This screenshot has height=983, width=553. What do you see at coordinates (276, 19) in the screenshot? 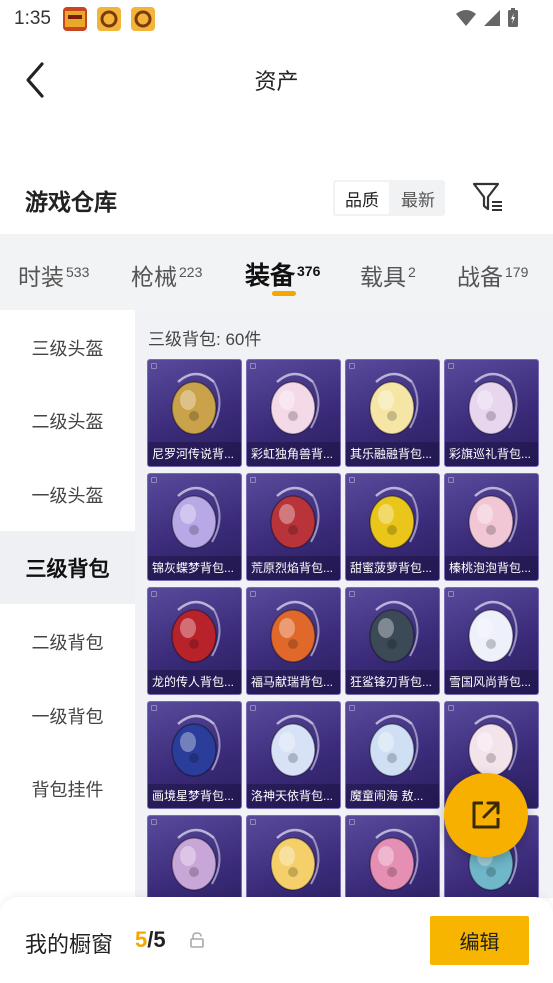
I see `status-bar: 1:35` at bounding box center [276, 19].